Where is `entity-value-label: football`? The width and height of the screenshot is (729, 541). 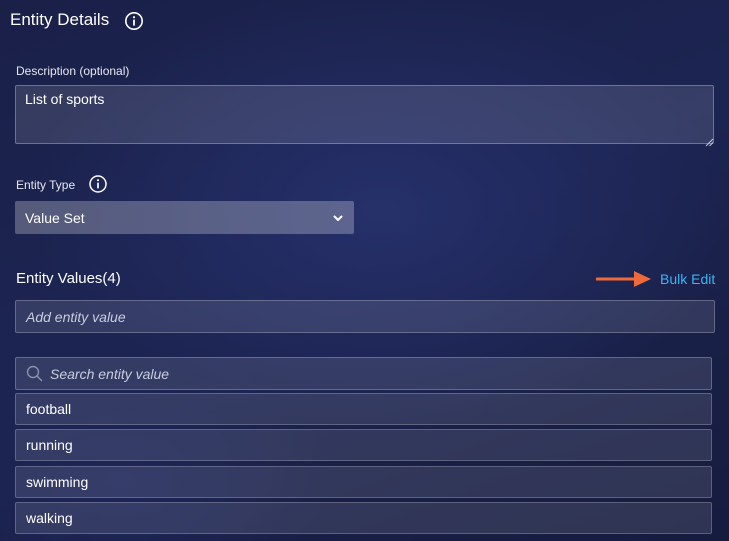 entity-value-label: football is located at coordinates (49, 409).